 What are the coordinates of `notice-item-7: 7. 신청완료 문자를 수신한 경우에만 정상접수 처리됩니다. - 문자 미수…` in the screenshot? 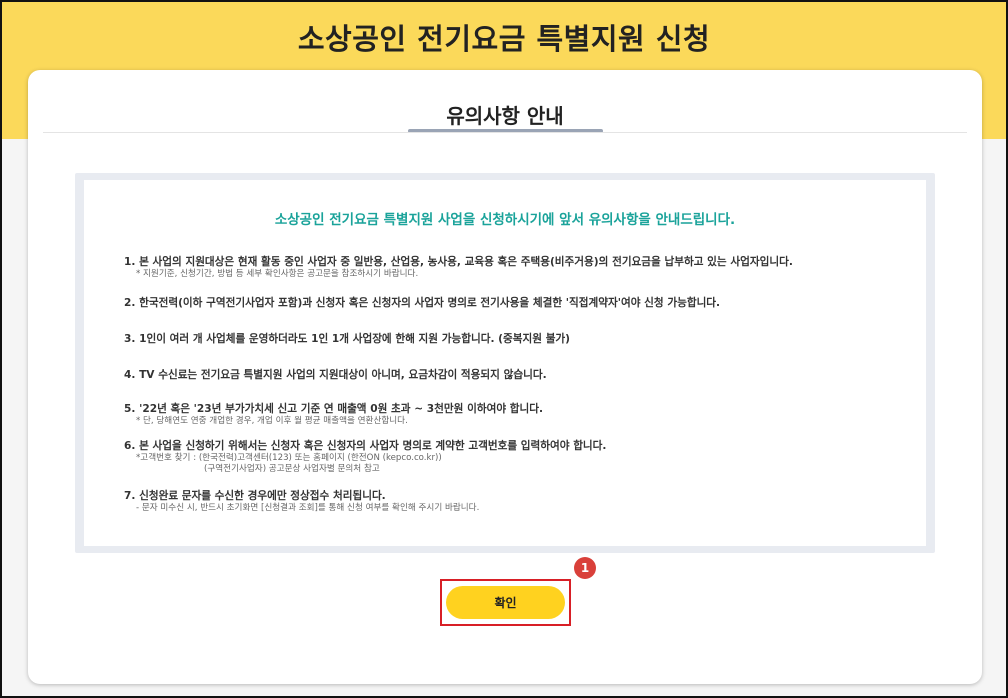 It's located at (519, 501).